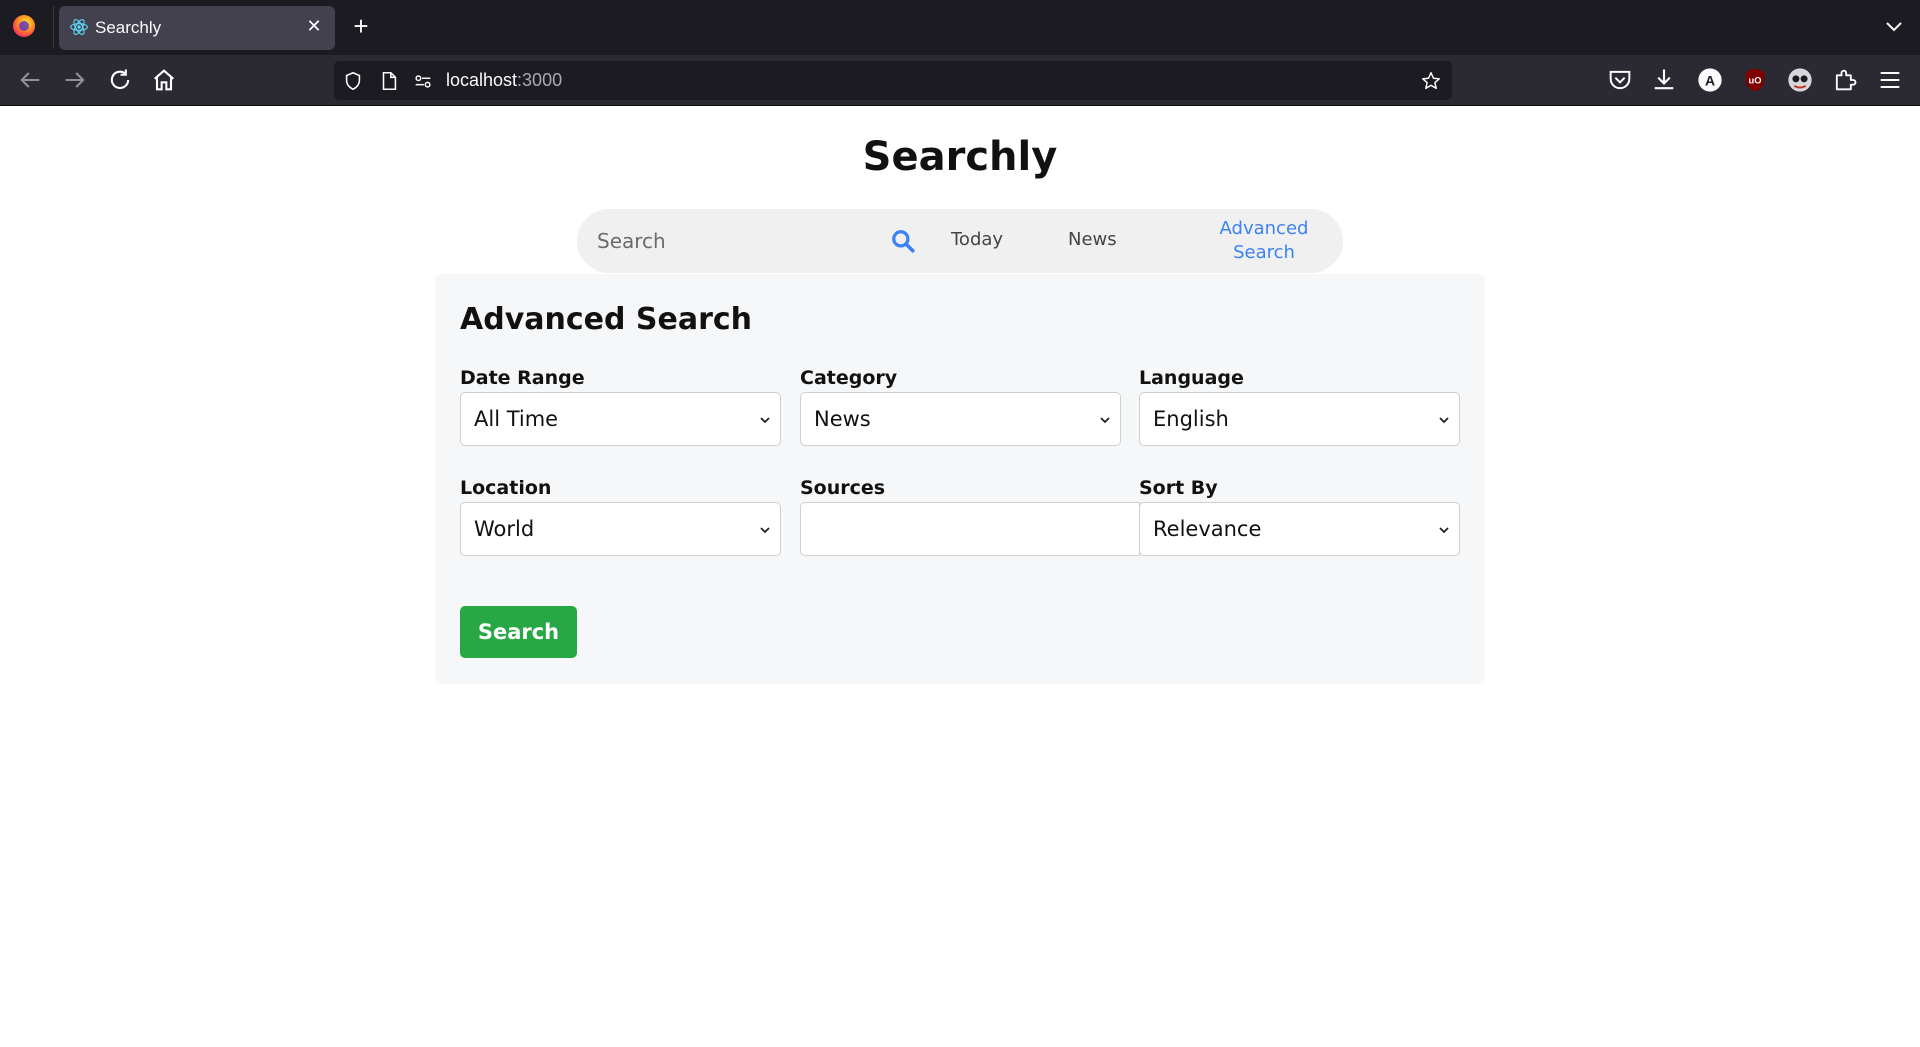  I want to click on nav-link-today: Today, so click(977, 239).